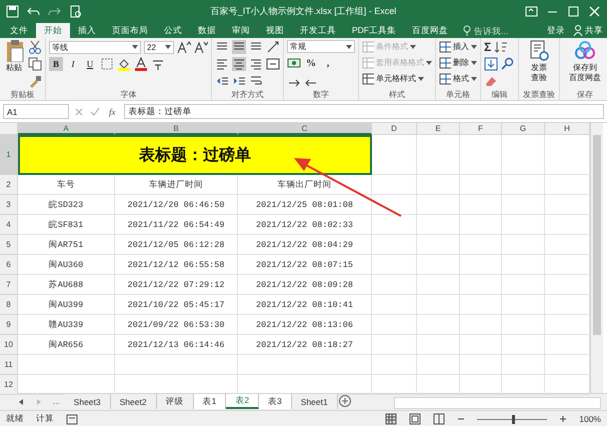 Image resolution: width=607 pixels, height=426 pixels. What do you see at coordinates (305, 129) in the screenshot?
I see `column-header: C` at bounding box center [305, 129].